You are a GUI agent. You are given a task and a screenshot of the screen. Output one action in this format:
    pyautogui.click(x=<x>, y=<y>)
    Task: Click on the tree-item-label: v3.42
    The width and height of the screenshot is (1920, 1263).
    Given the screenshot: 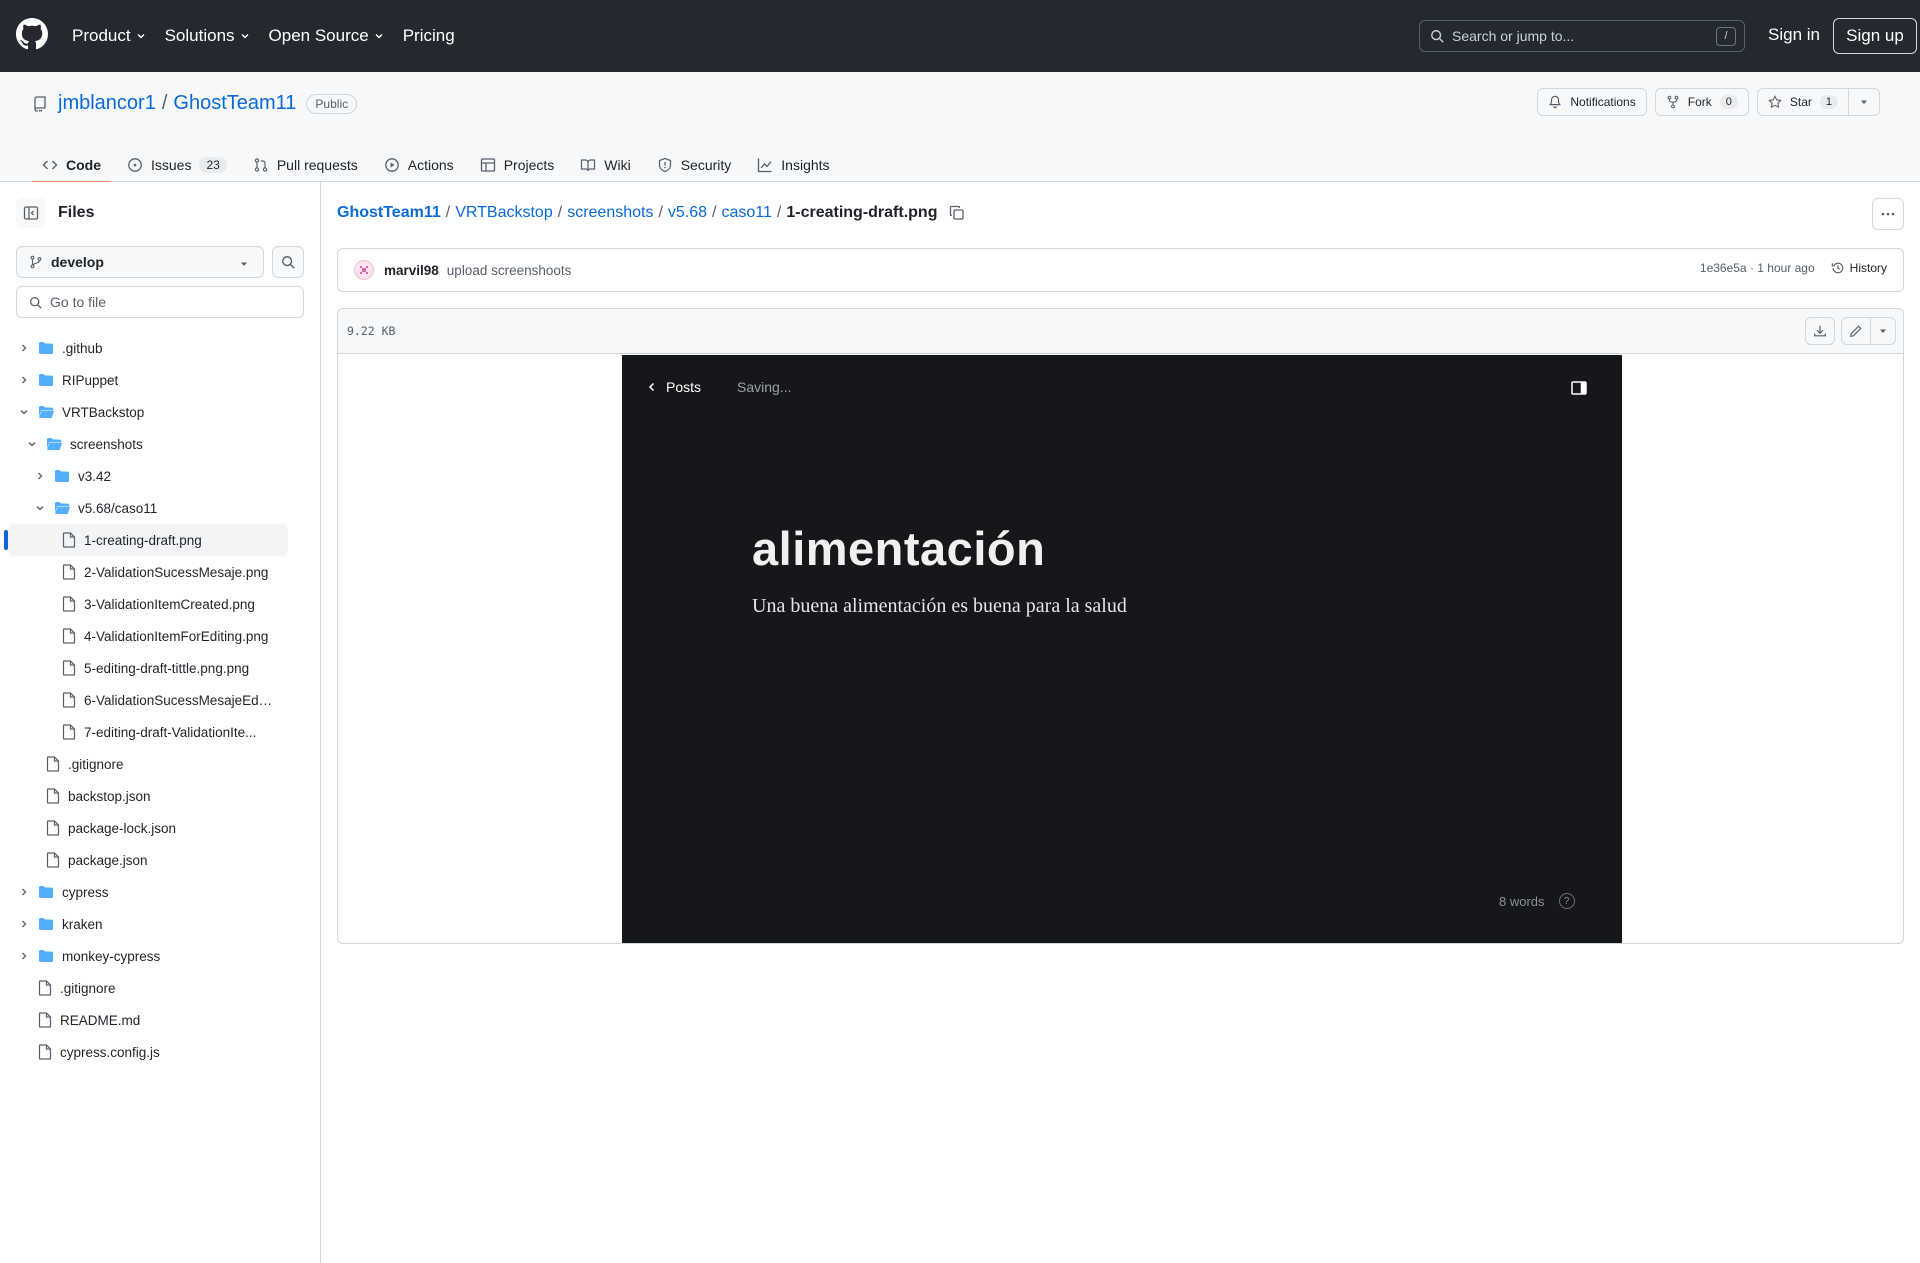 What is the action you would take?
    pyautogui.click(x=95, y=476)
    